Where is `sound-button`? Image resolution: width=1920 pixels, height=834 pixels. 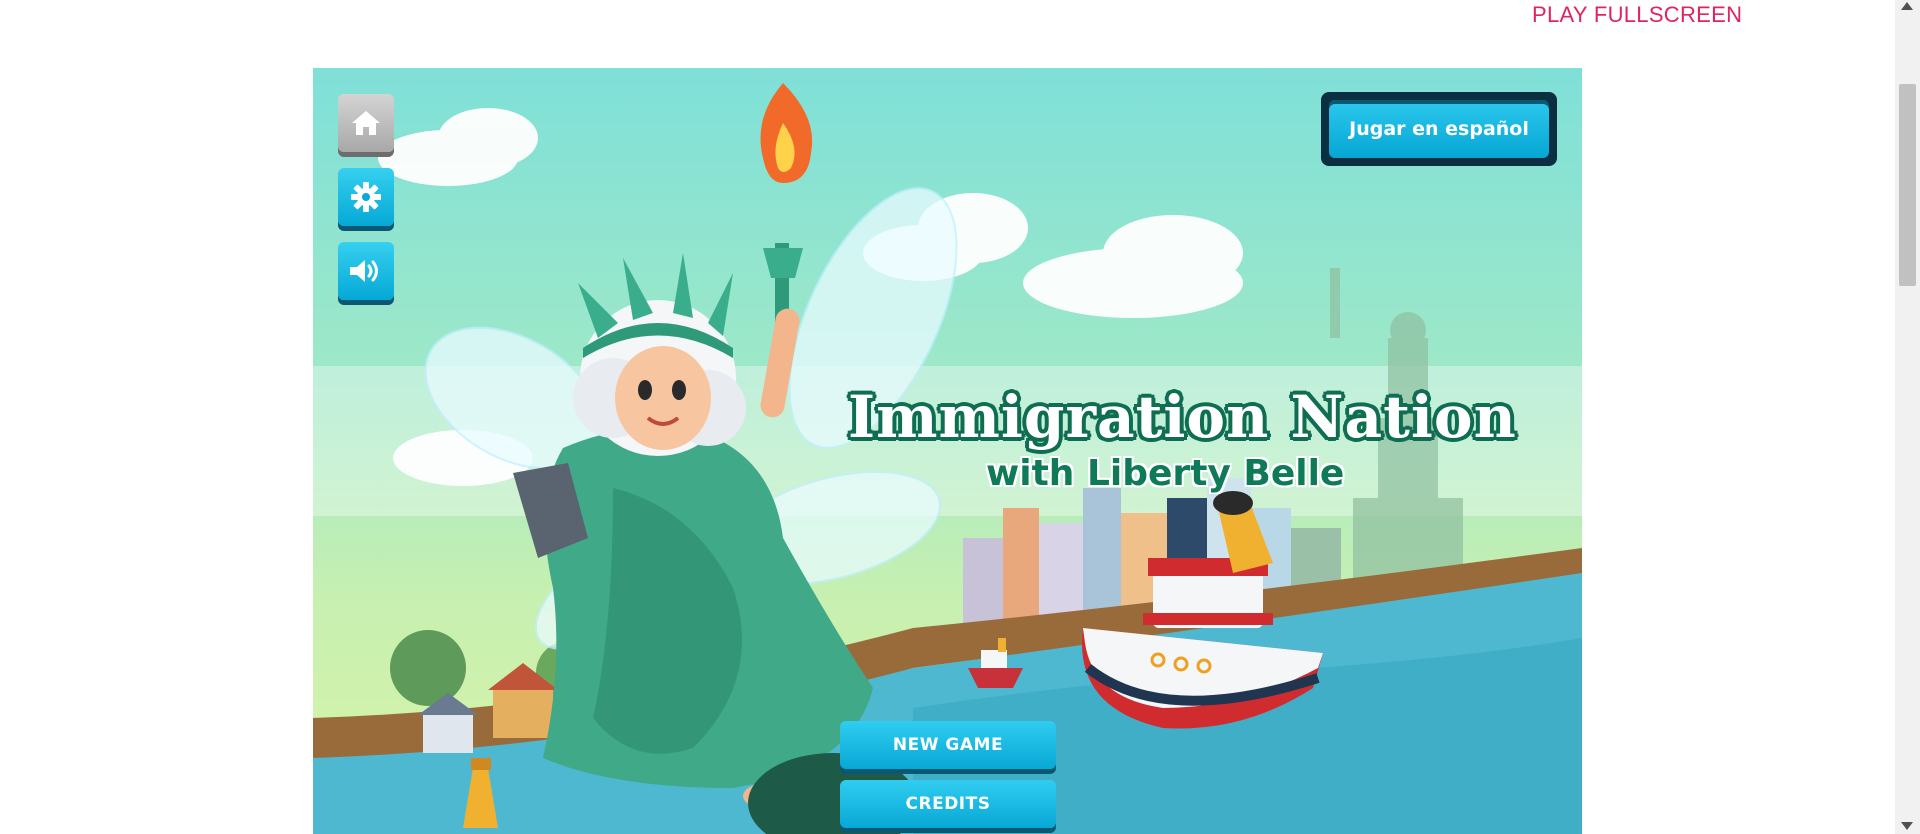
sound-button is located at coordinates (366, 271).